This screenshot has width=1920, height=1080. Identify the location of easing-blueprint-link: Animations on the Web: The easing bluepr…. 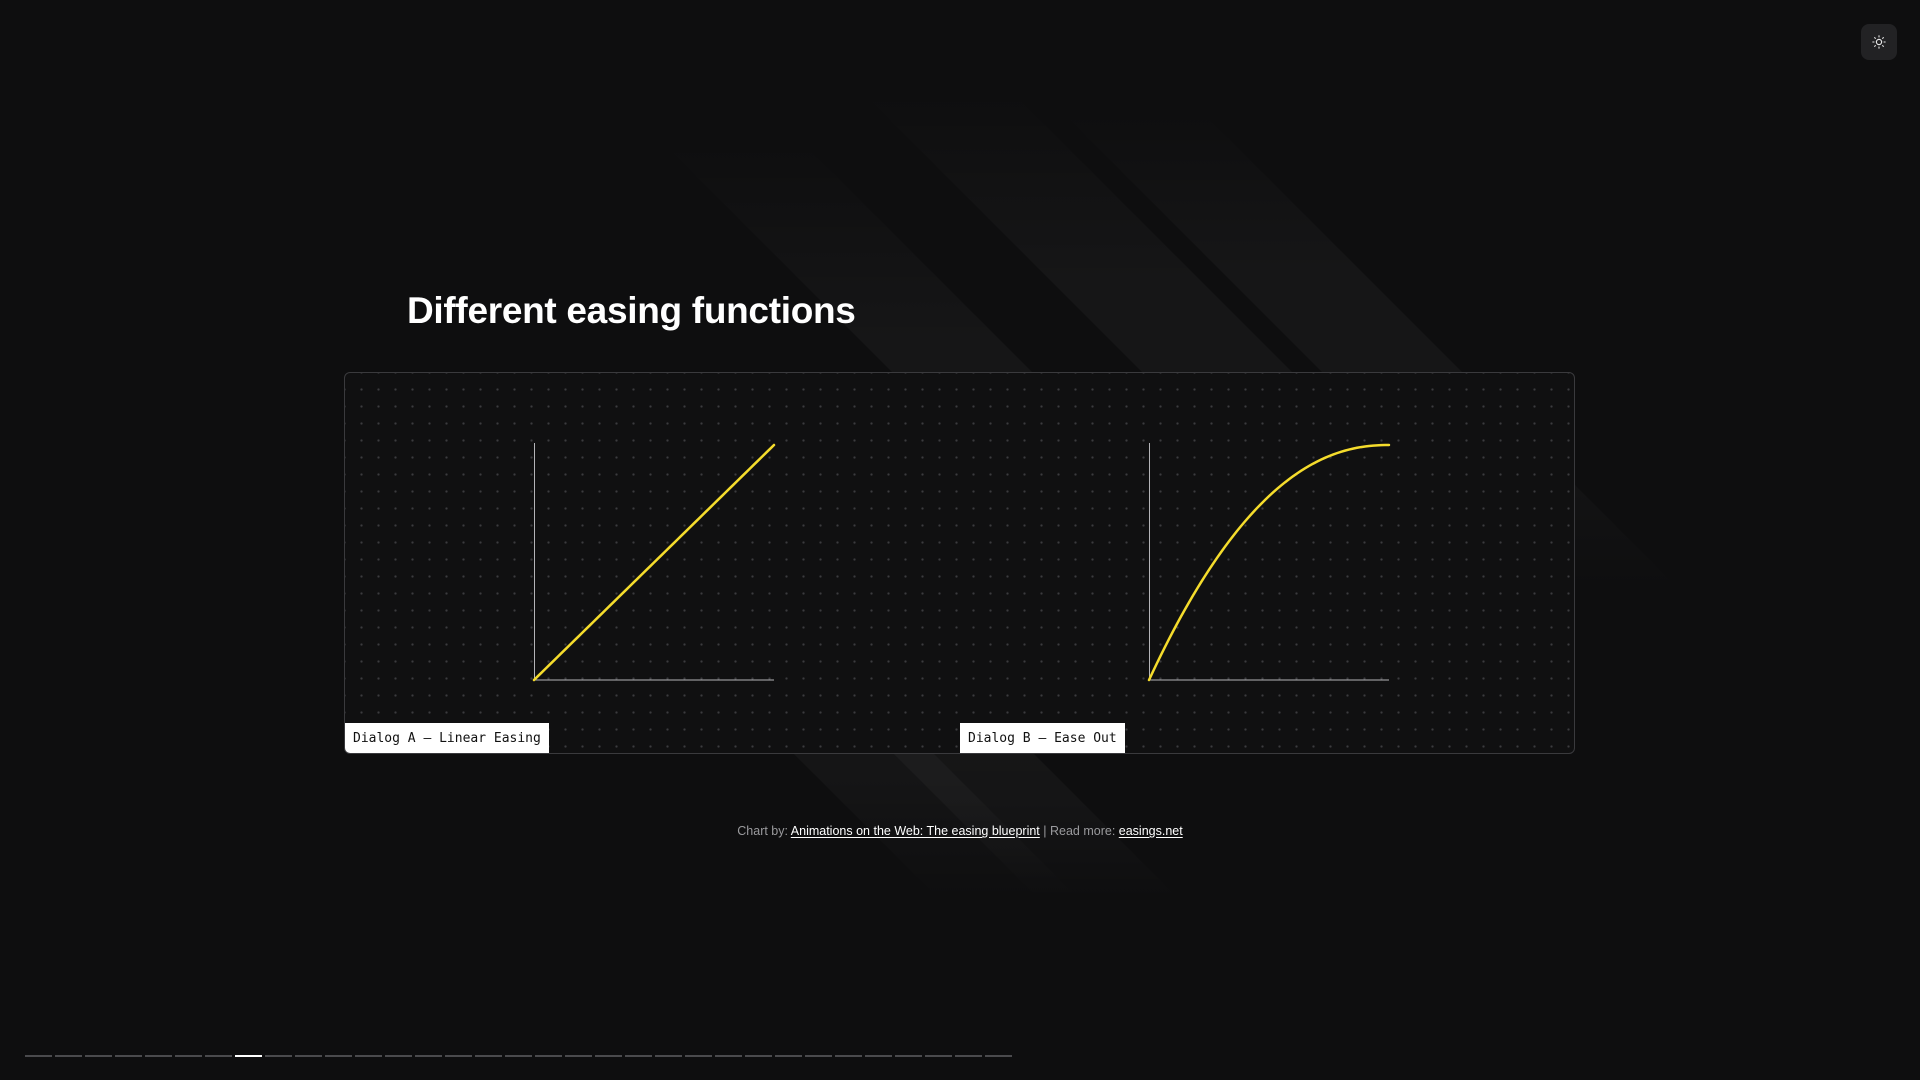
(915, 831).